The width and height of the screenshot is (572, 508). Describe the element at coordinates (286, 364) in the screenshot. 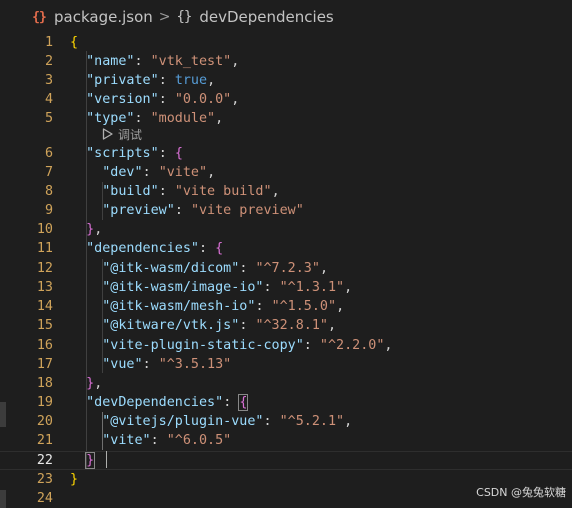

I see `code-line: 17 "vue": "^3.5.13"` at that location.